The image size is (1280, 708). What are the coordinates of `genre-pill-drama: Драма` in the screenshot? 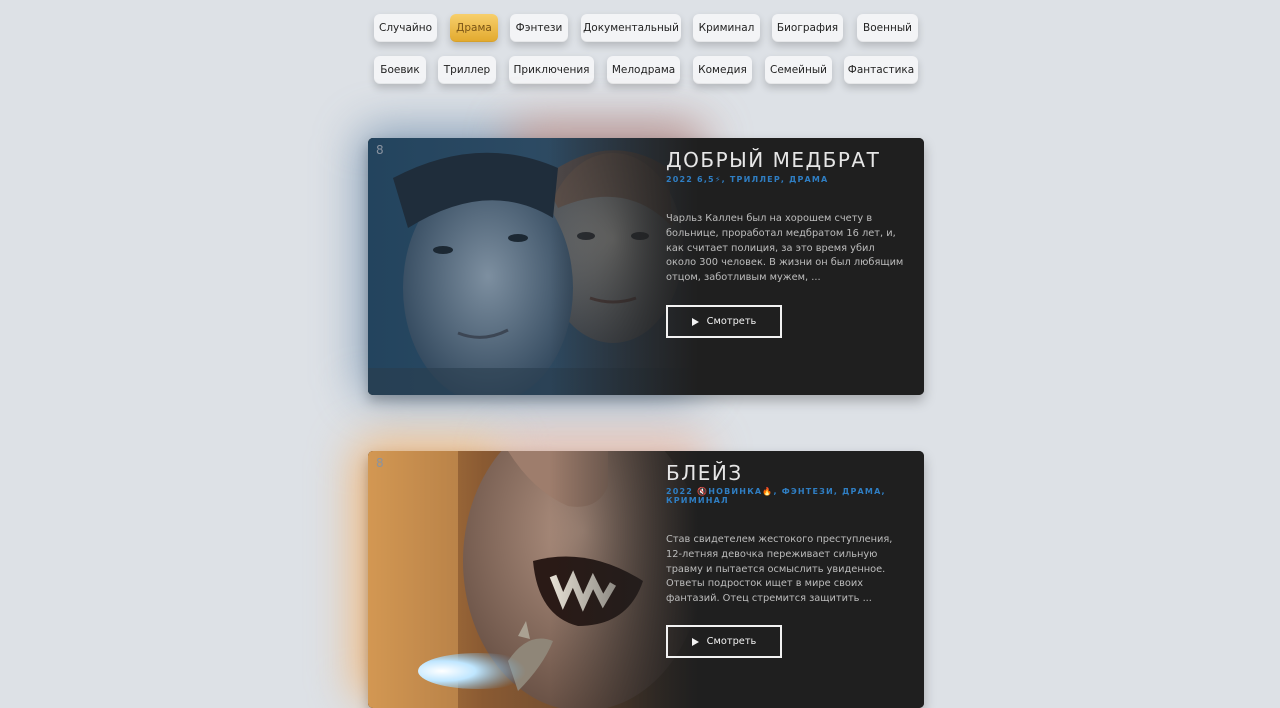 It's located at (474, 28).